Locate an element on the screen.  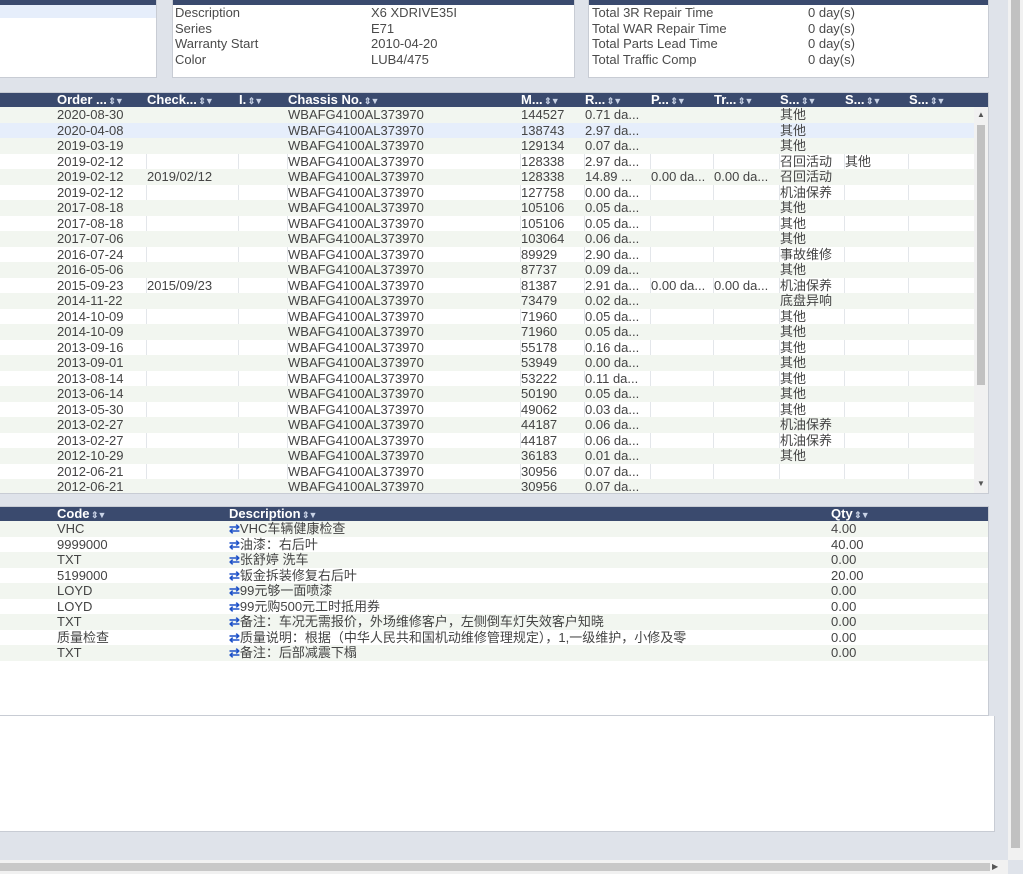
page-scrollbar-thumb is located at coordinates (1015, 424).